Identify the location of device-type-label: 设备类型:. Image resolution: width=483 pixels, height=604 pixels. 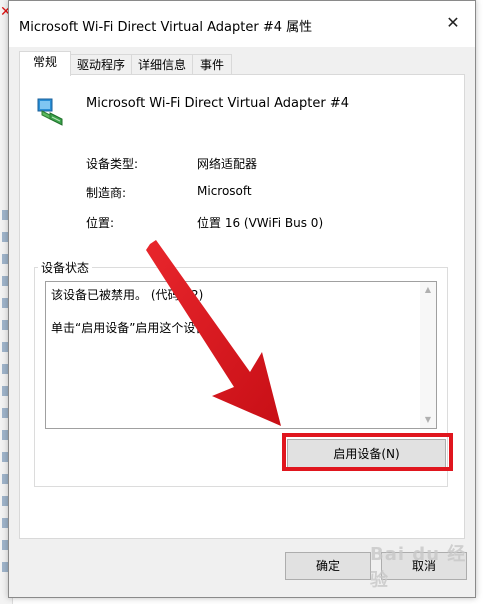
(112, 164).